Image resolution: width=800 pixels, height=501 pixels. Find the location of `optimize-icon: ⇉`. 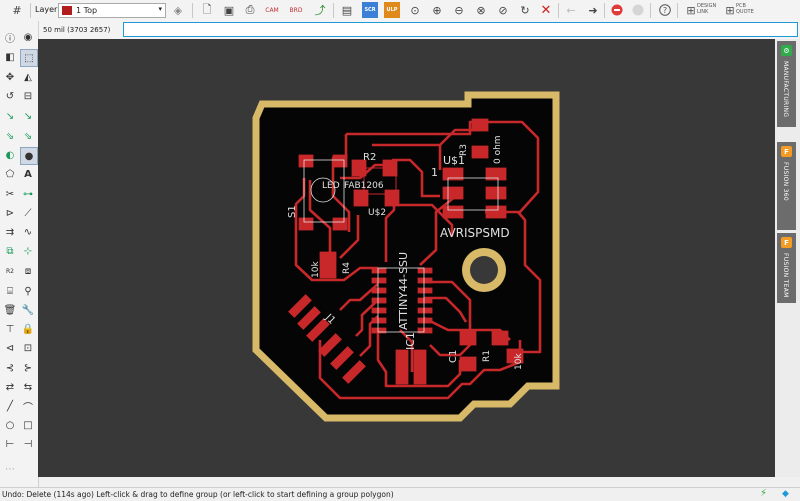

optimize-icon: ⇉ is located at coordinates (10, 232).